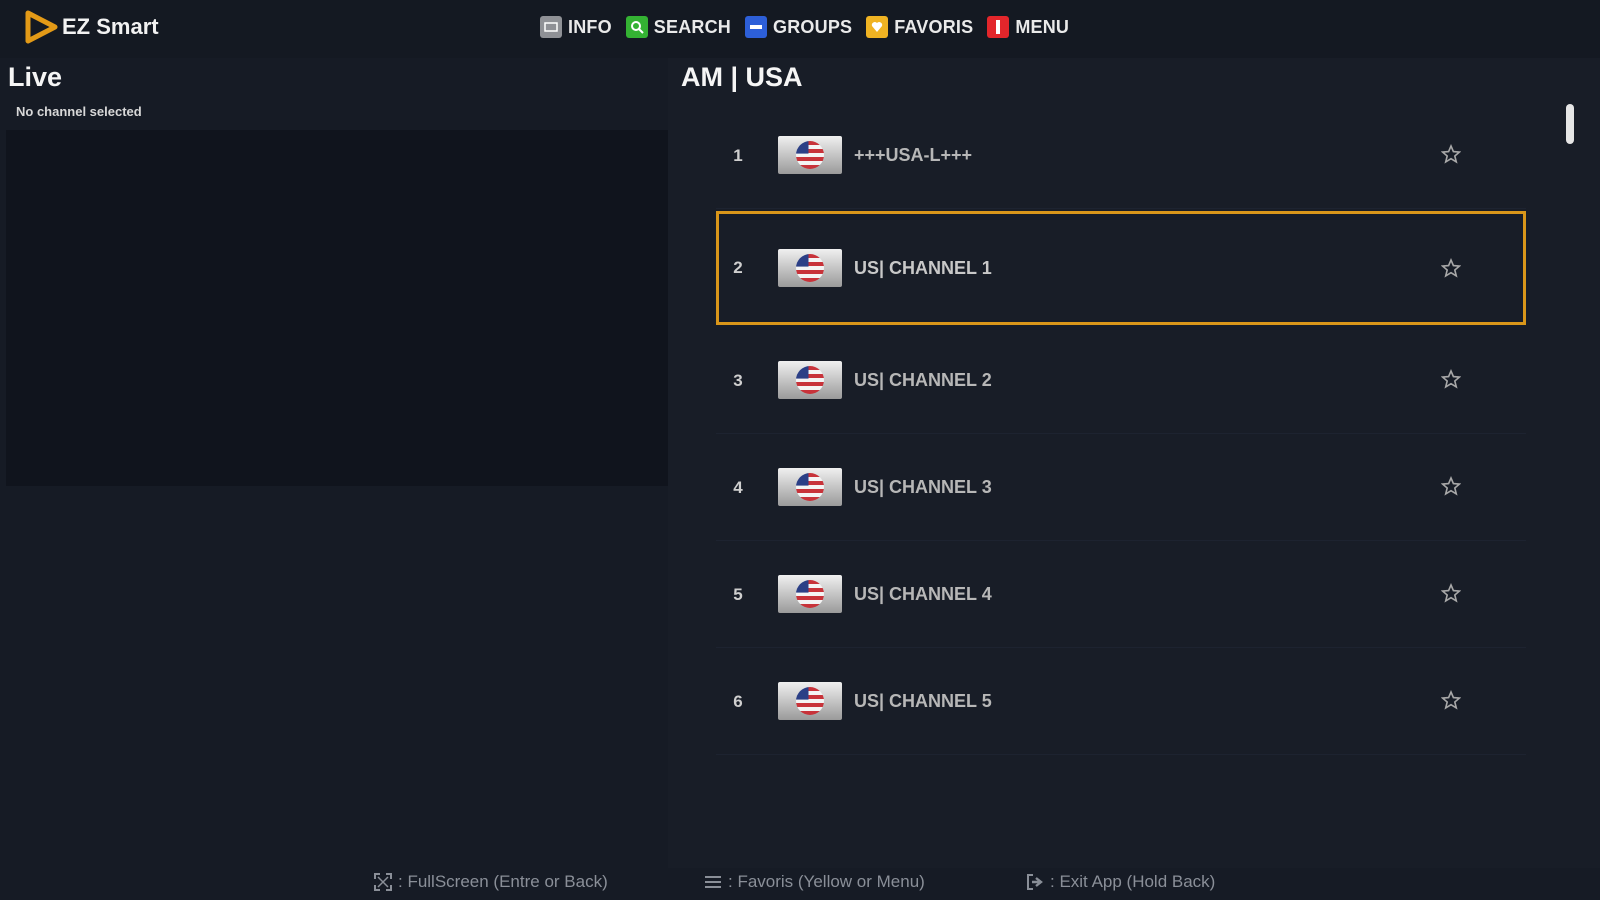  What do you see at coordinates (35, 77) in the screenshot?
I see `live-title: Live` at bounding box center [35, 77].